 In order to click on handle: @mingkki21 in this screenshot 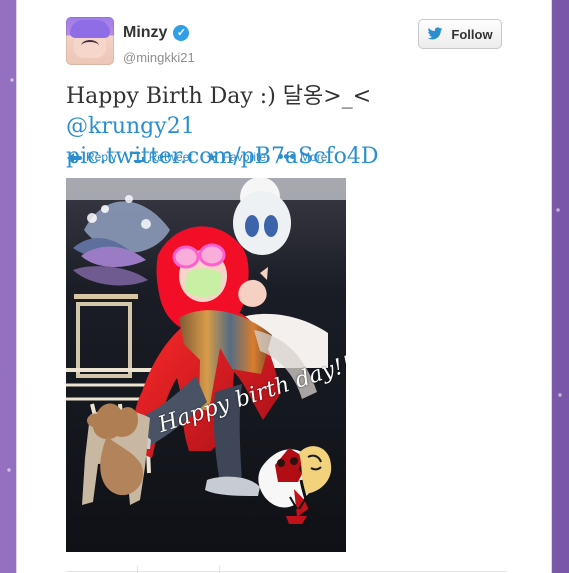, I will do `click(159, 57)`.